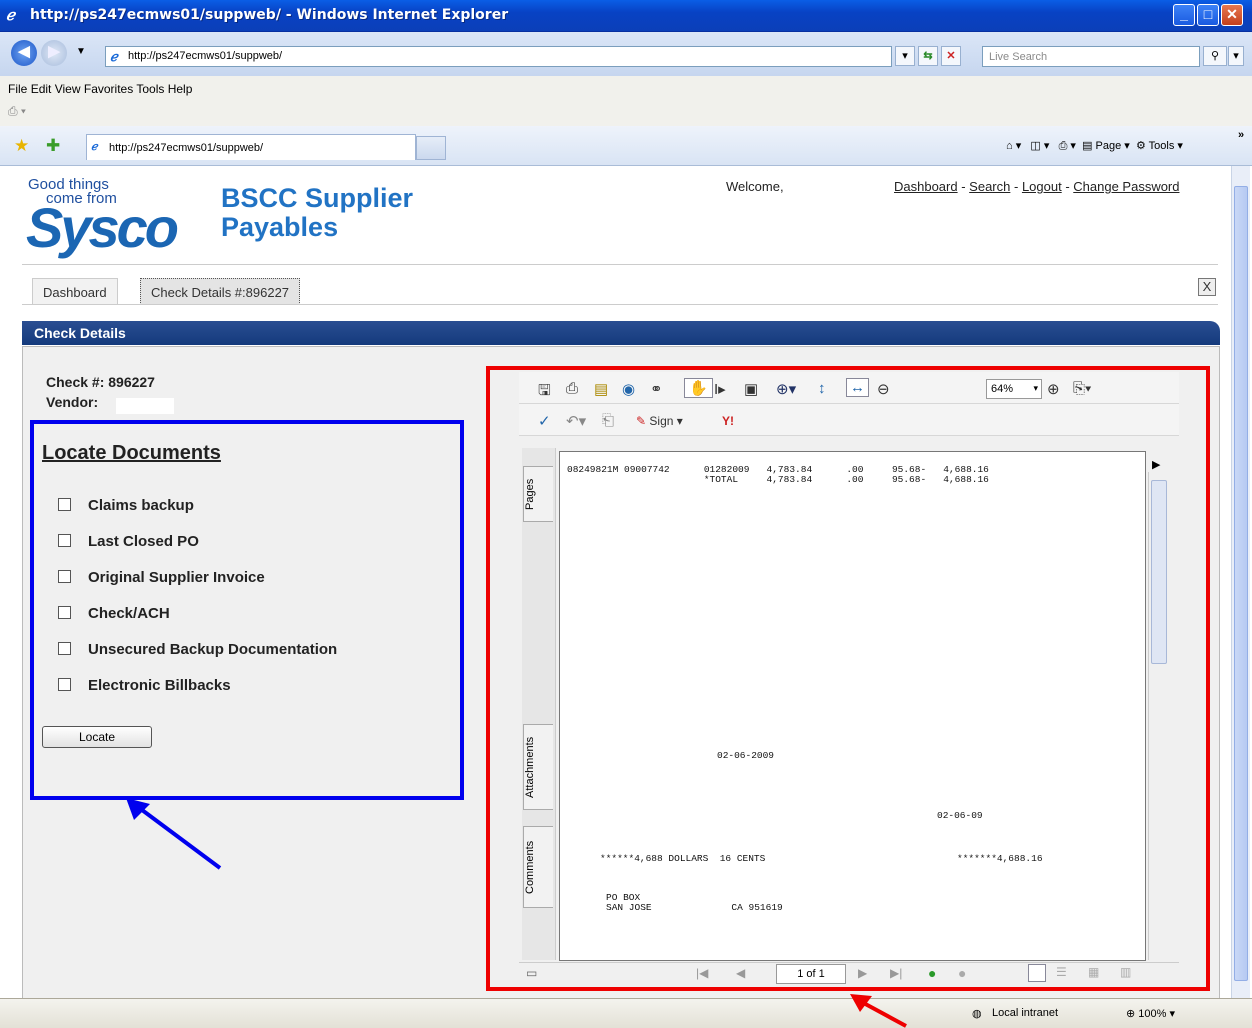 The image size is (1252, 1028). I want to click on hand-tool-icon: ✋, so click(698, 388).